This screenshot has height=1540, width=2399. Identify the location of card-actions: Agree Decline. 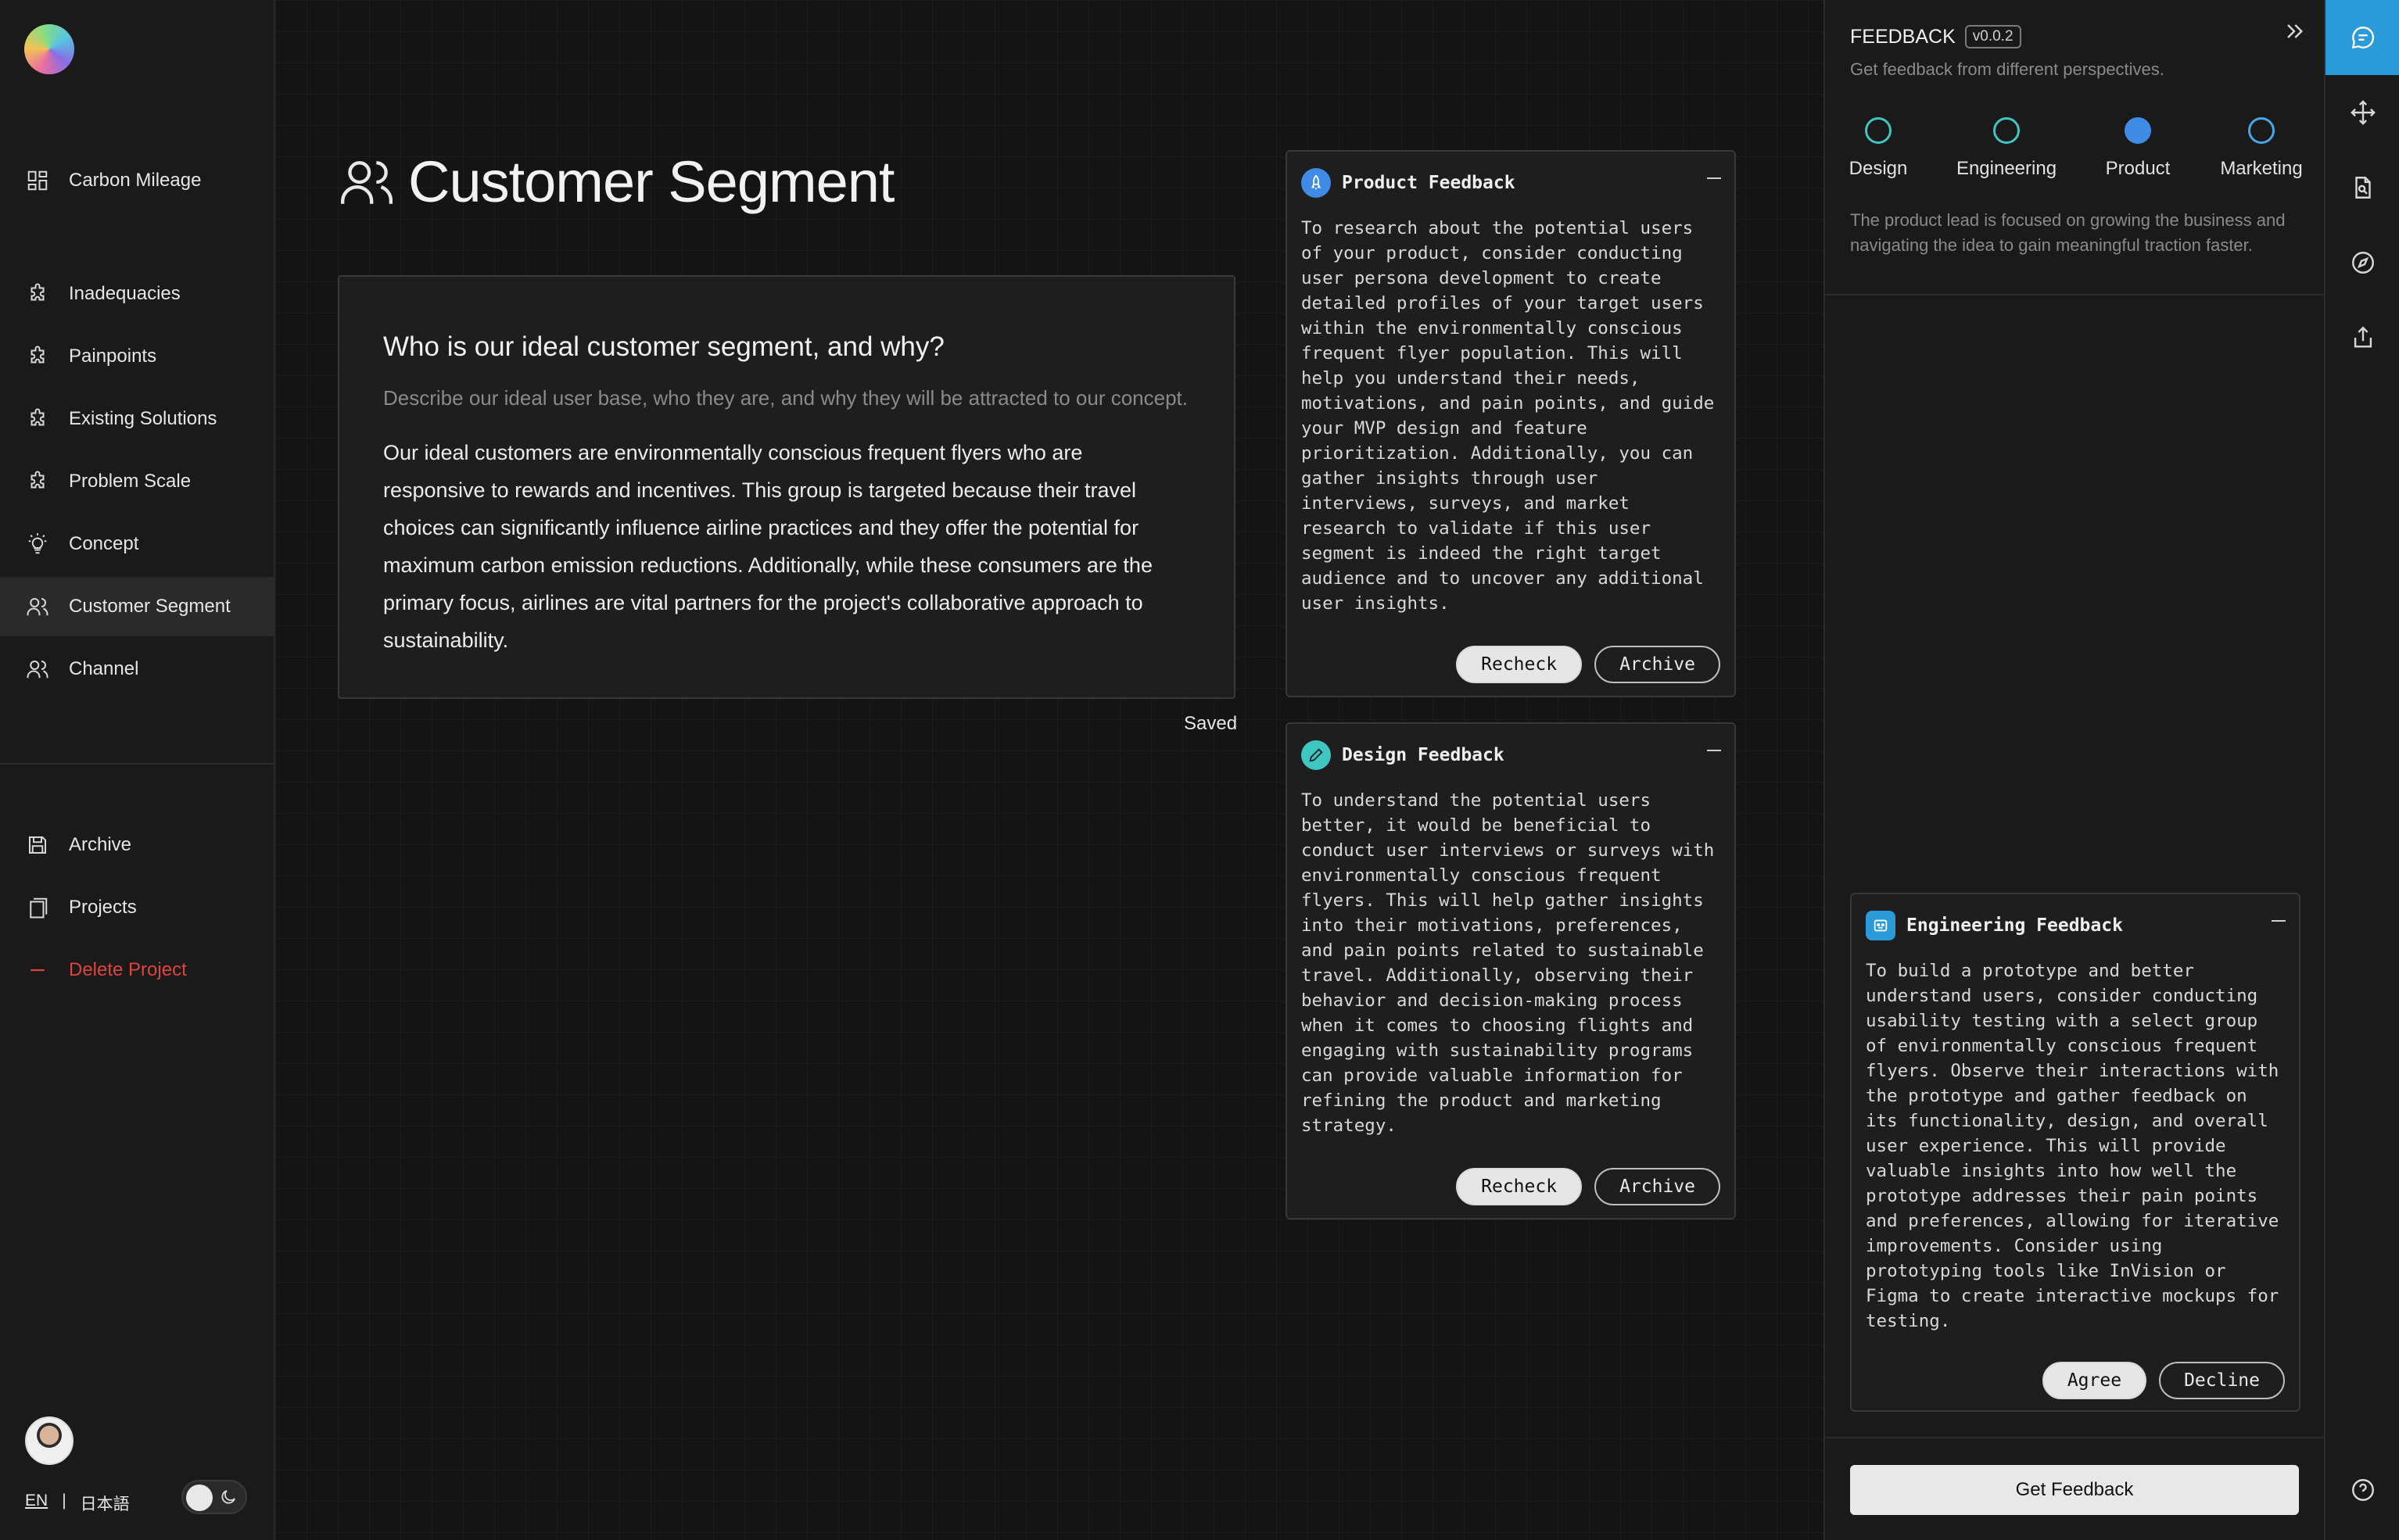
(2163, 1380).